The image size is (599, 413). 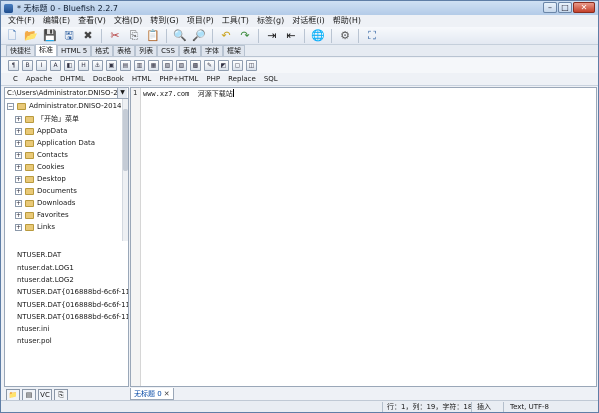 I want to click on tab-css: CSS, so click(x=168, y=50).